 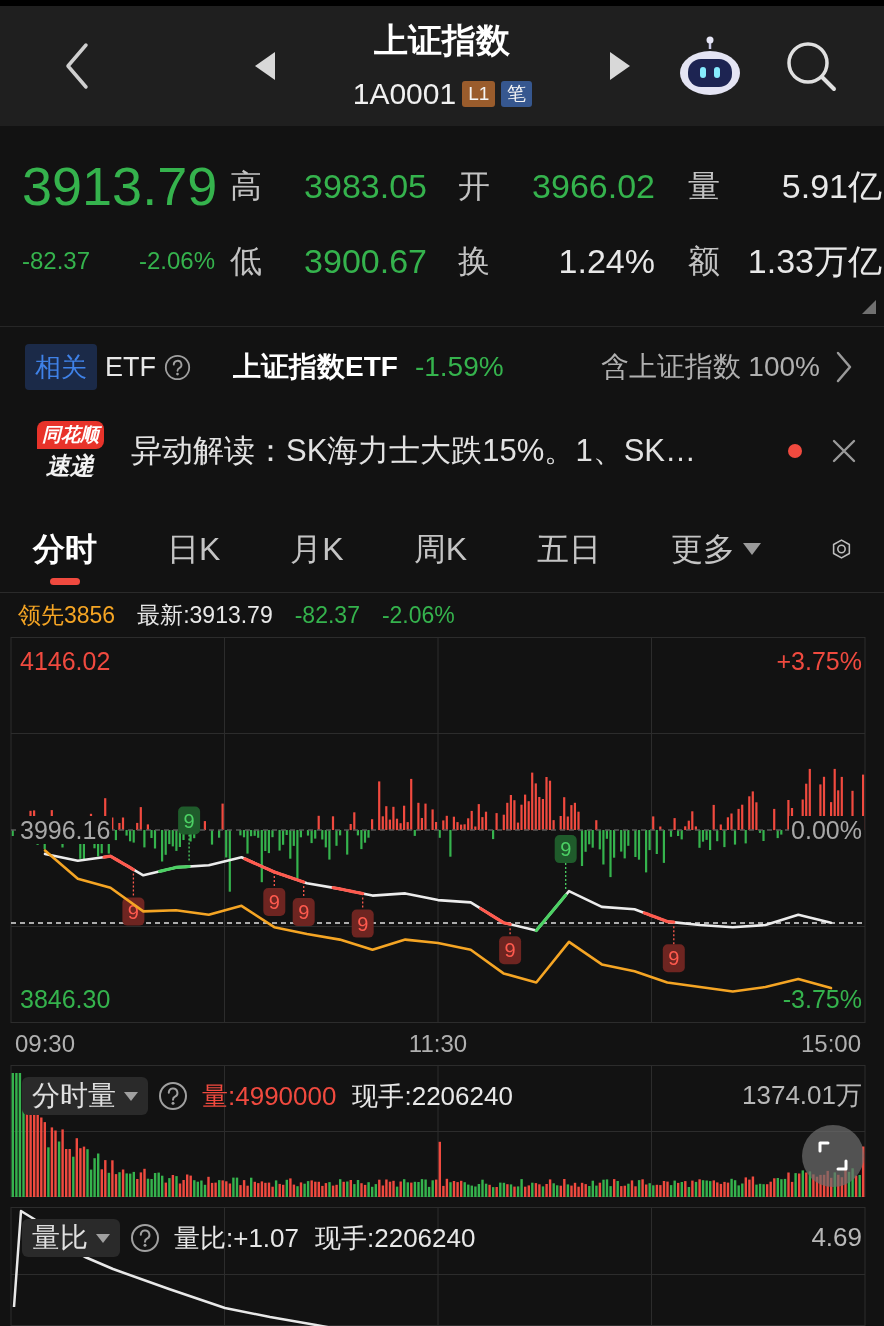 I want to click on field-label: 低, so click(x=246, y=261).